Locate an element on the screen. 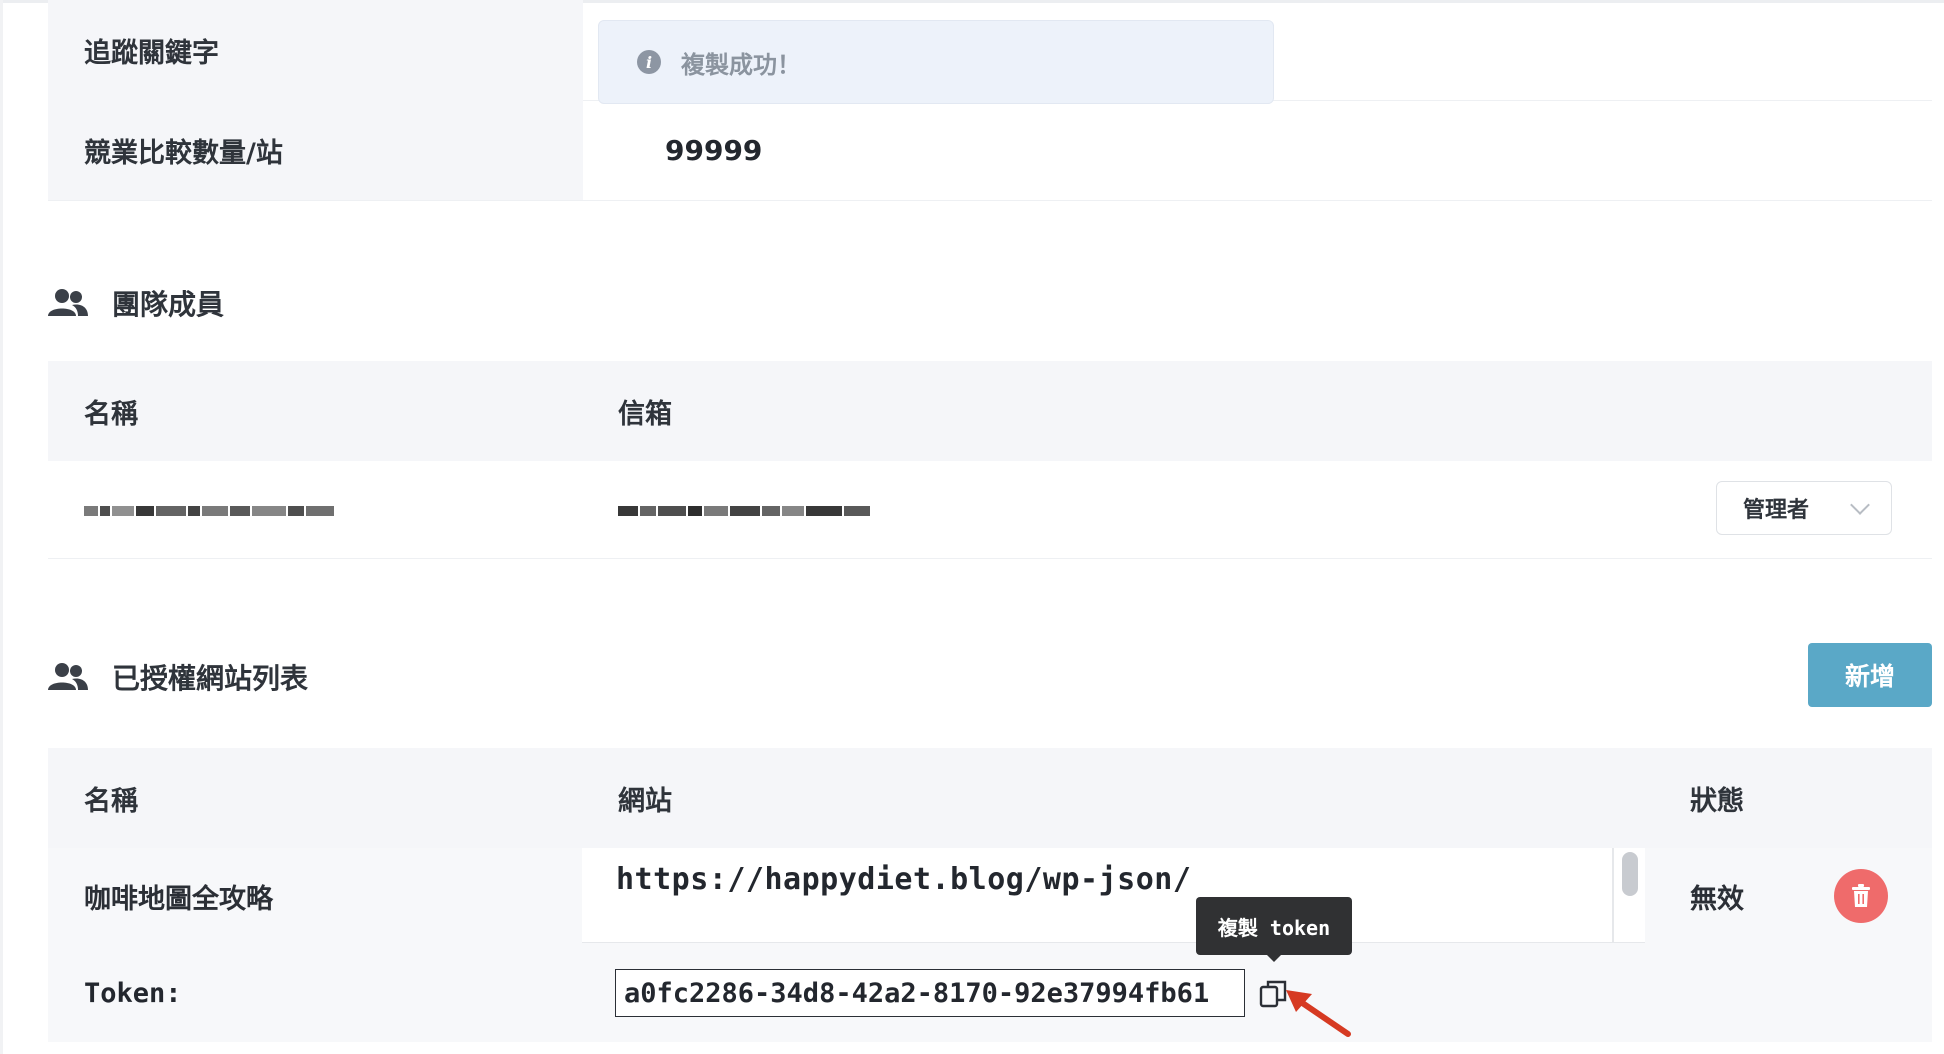 The width and height of the screenshot is (1944, 1054). token-value: a0fc2286-34d8-42a2-8170-92e37994fb61 is located at coordinates (930, 993).